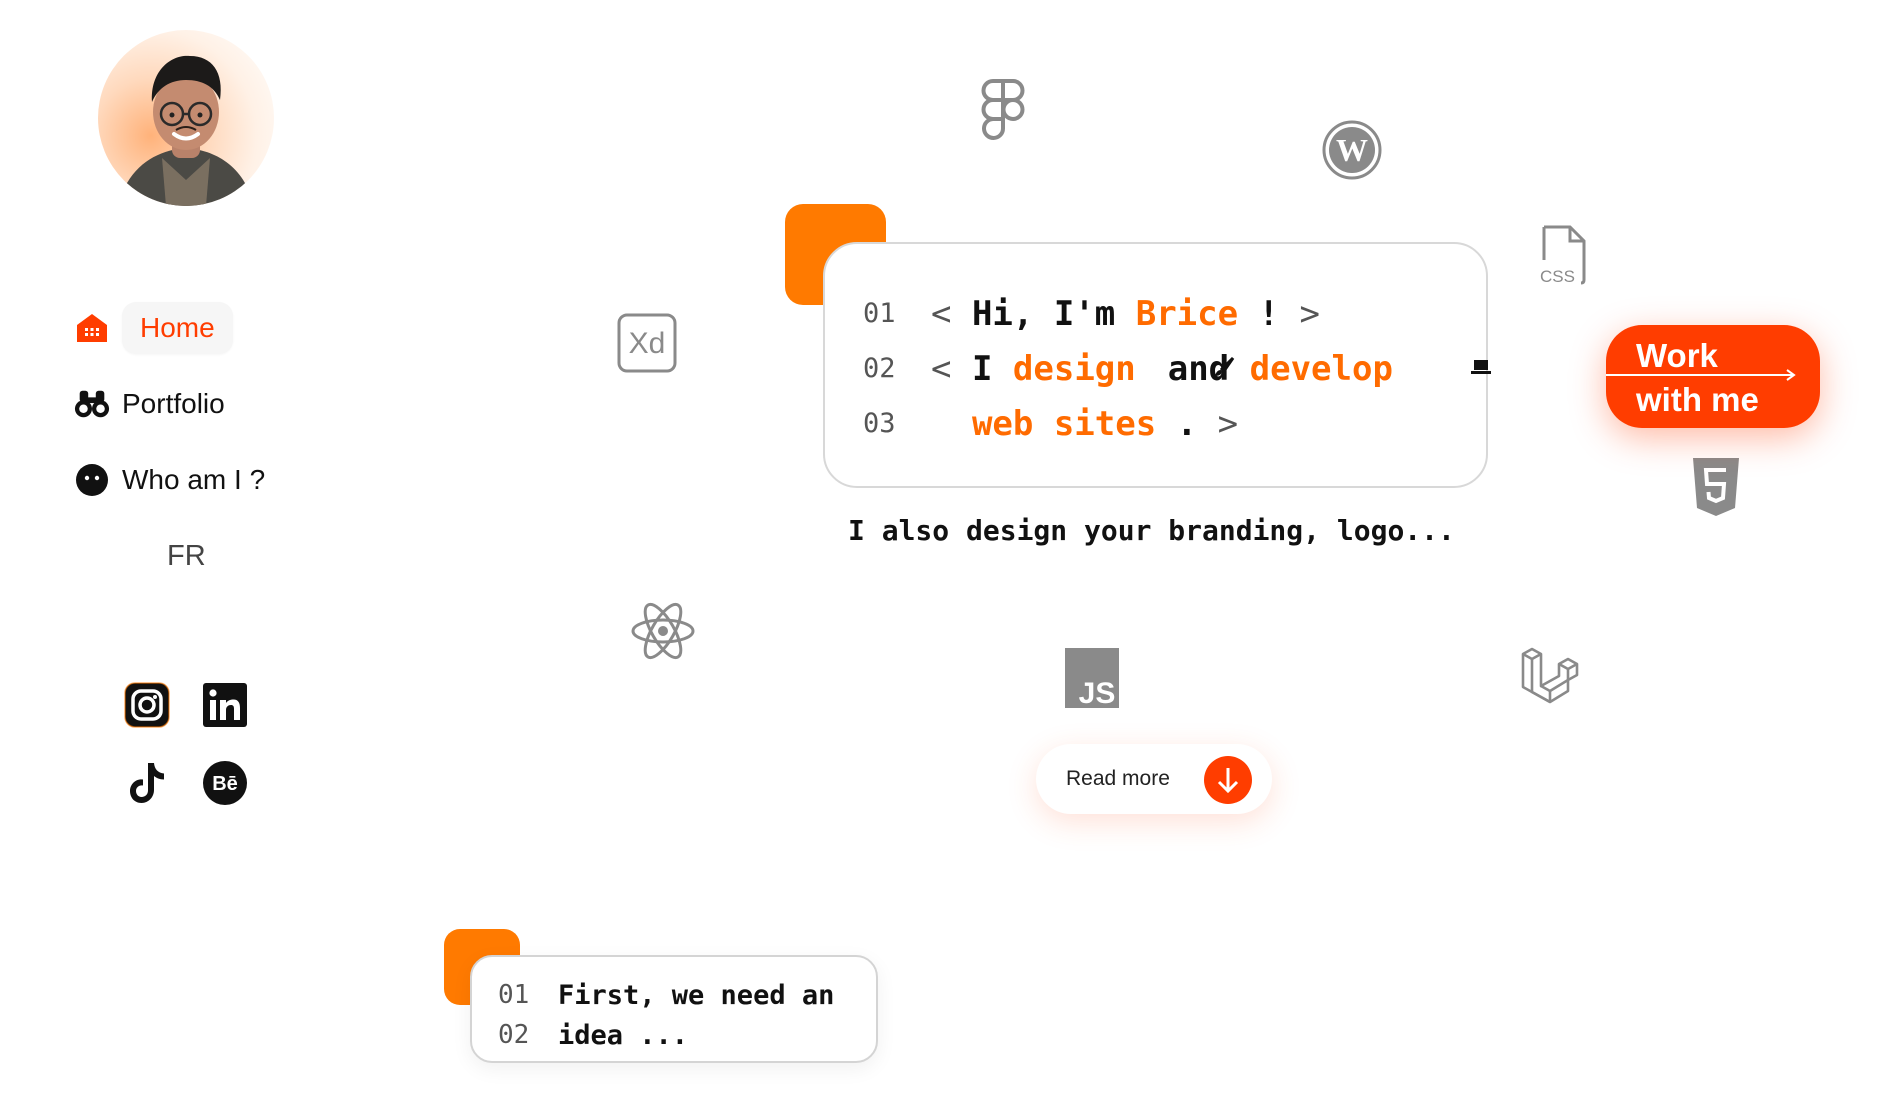 This screenshot has height=1113, width=1900. I want to click on language-switch: FR, so click(186, 556).